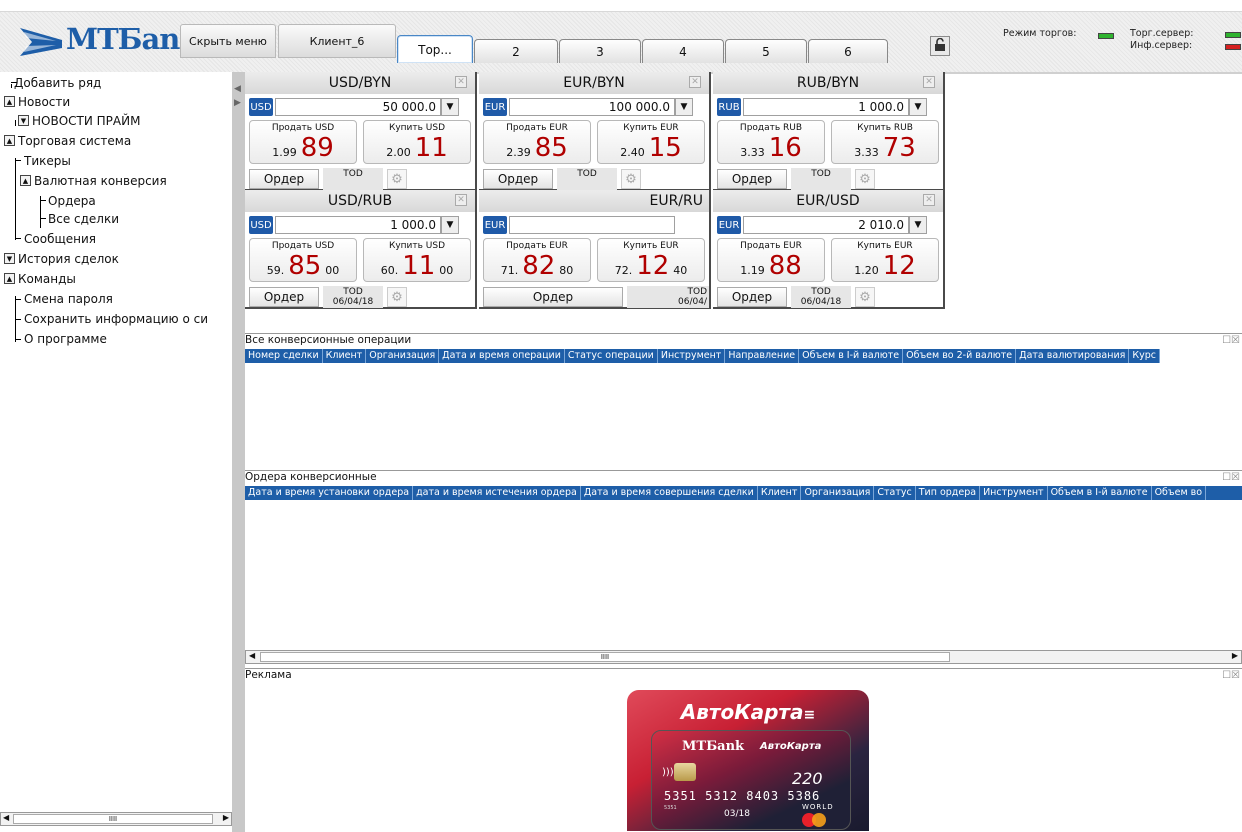 This screenshot has height=832, width=1242. Describe the element at coordinates (237, 103) in the screenshot. I see `expand-right-icon: ▶` at that location.